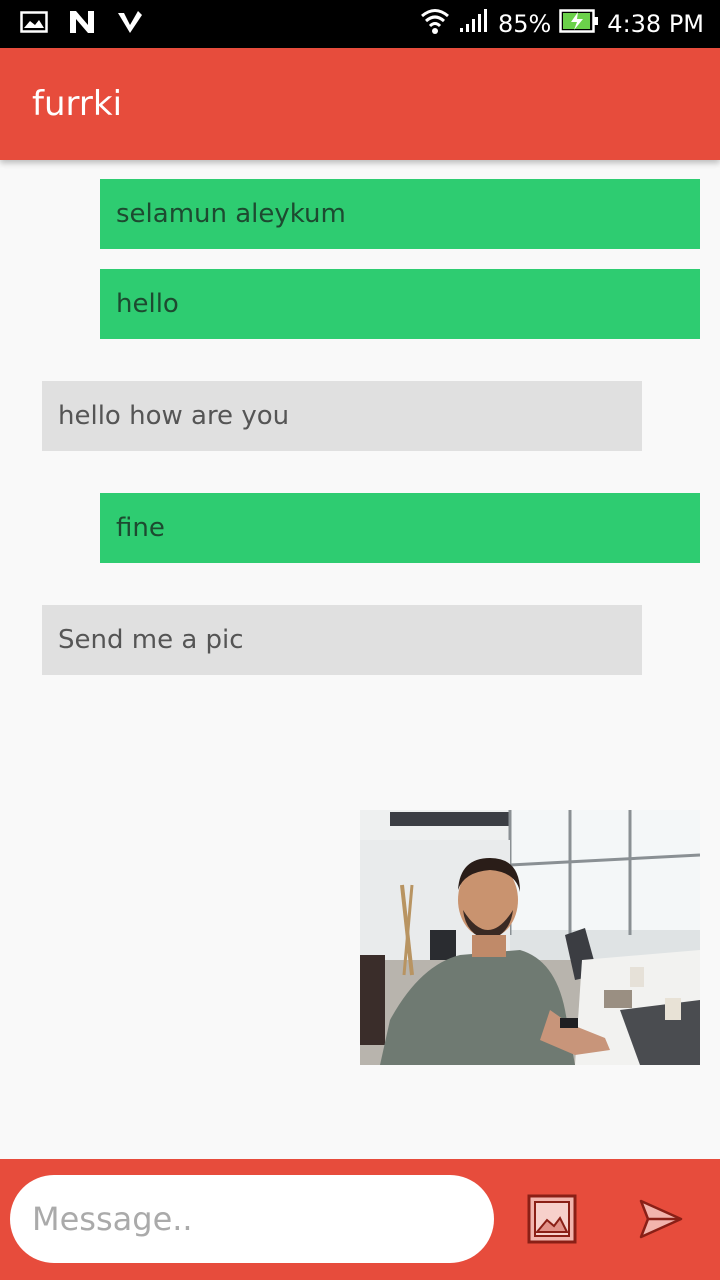  What do you see at coordinates (435, 24) in the screenshot?
I see `wifi-icon` at bounding box center [435, 24].